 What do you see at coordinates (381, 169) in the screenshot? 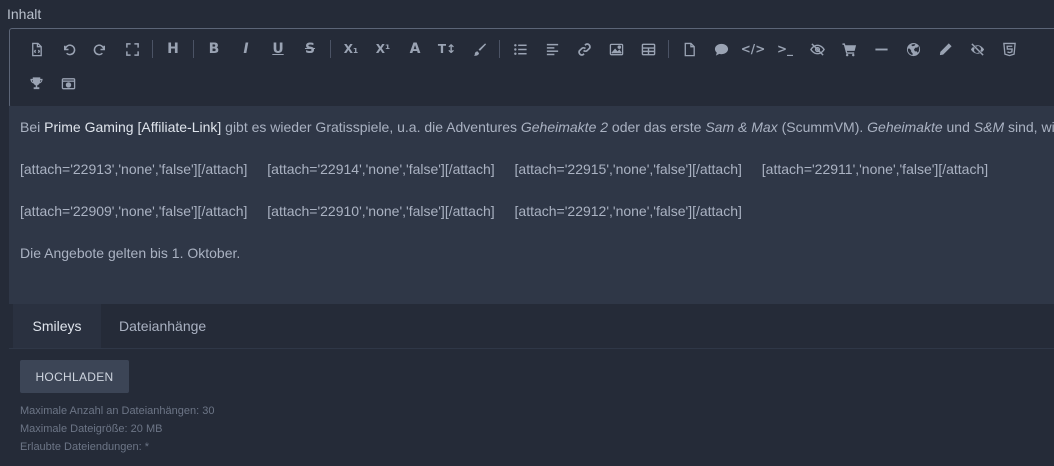
I see `attachment-tag: [attach='22914','none','false'][/attach]` at bounding box center [381, 169].